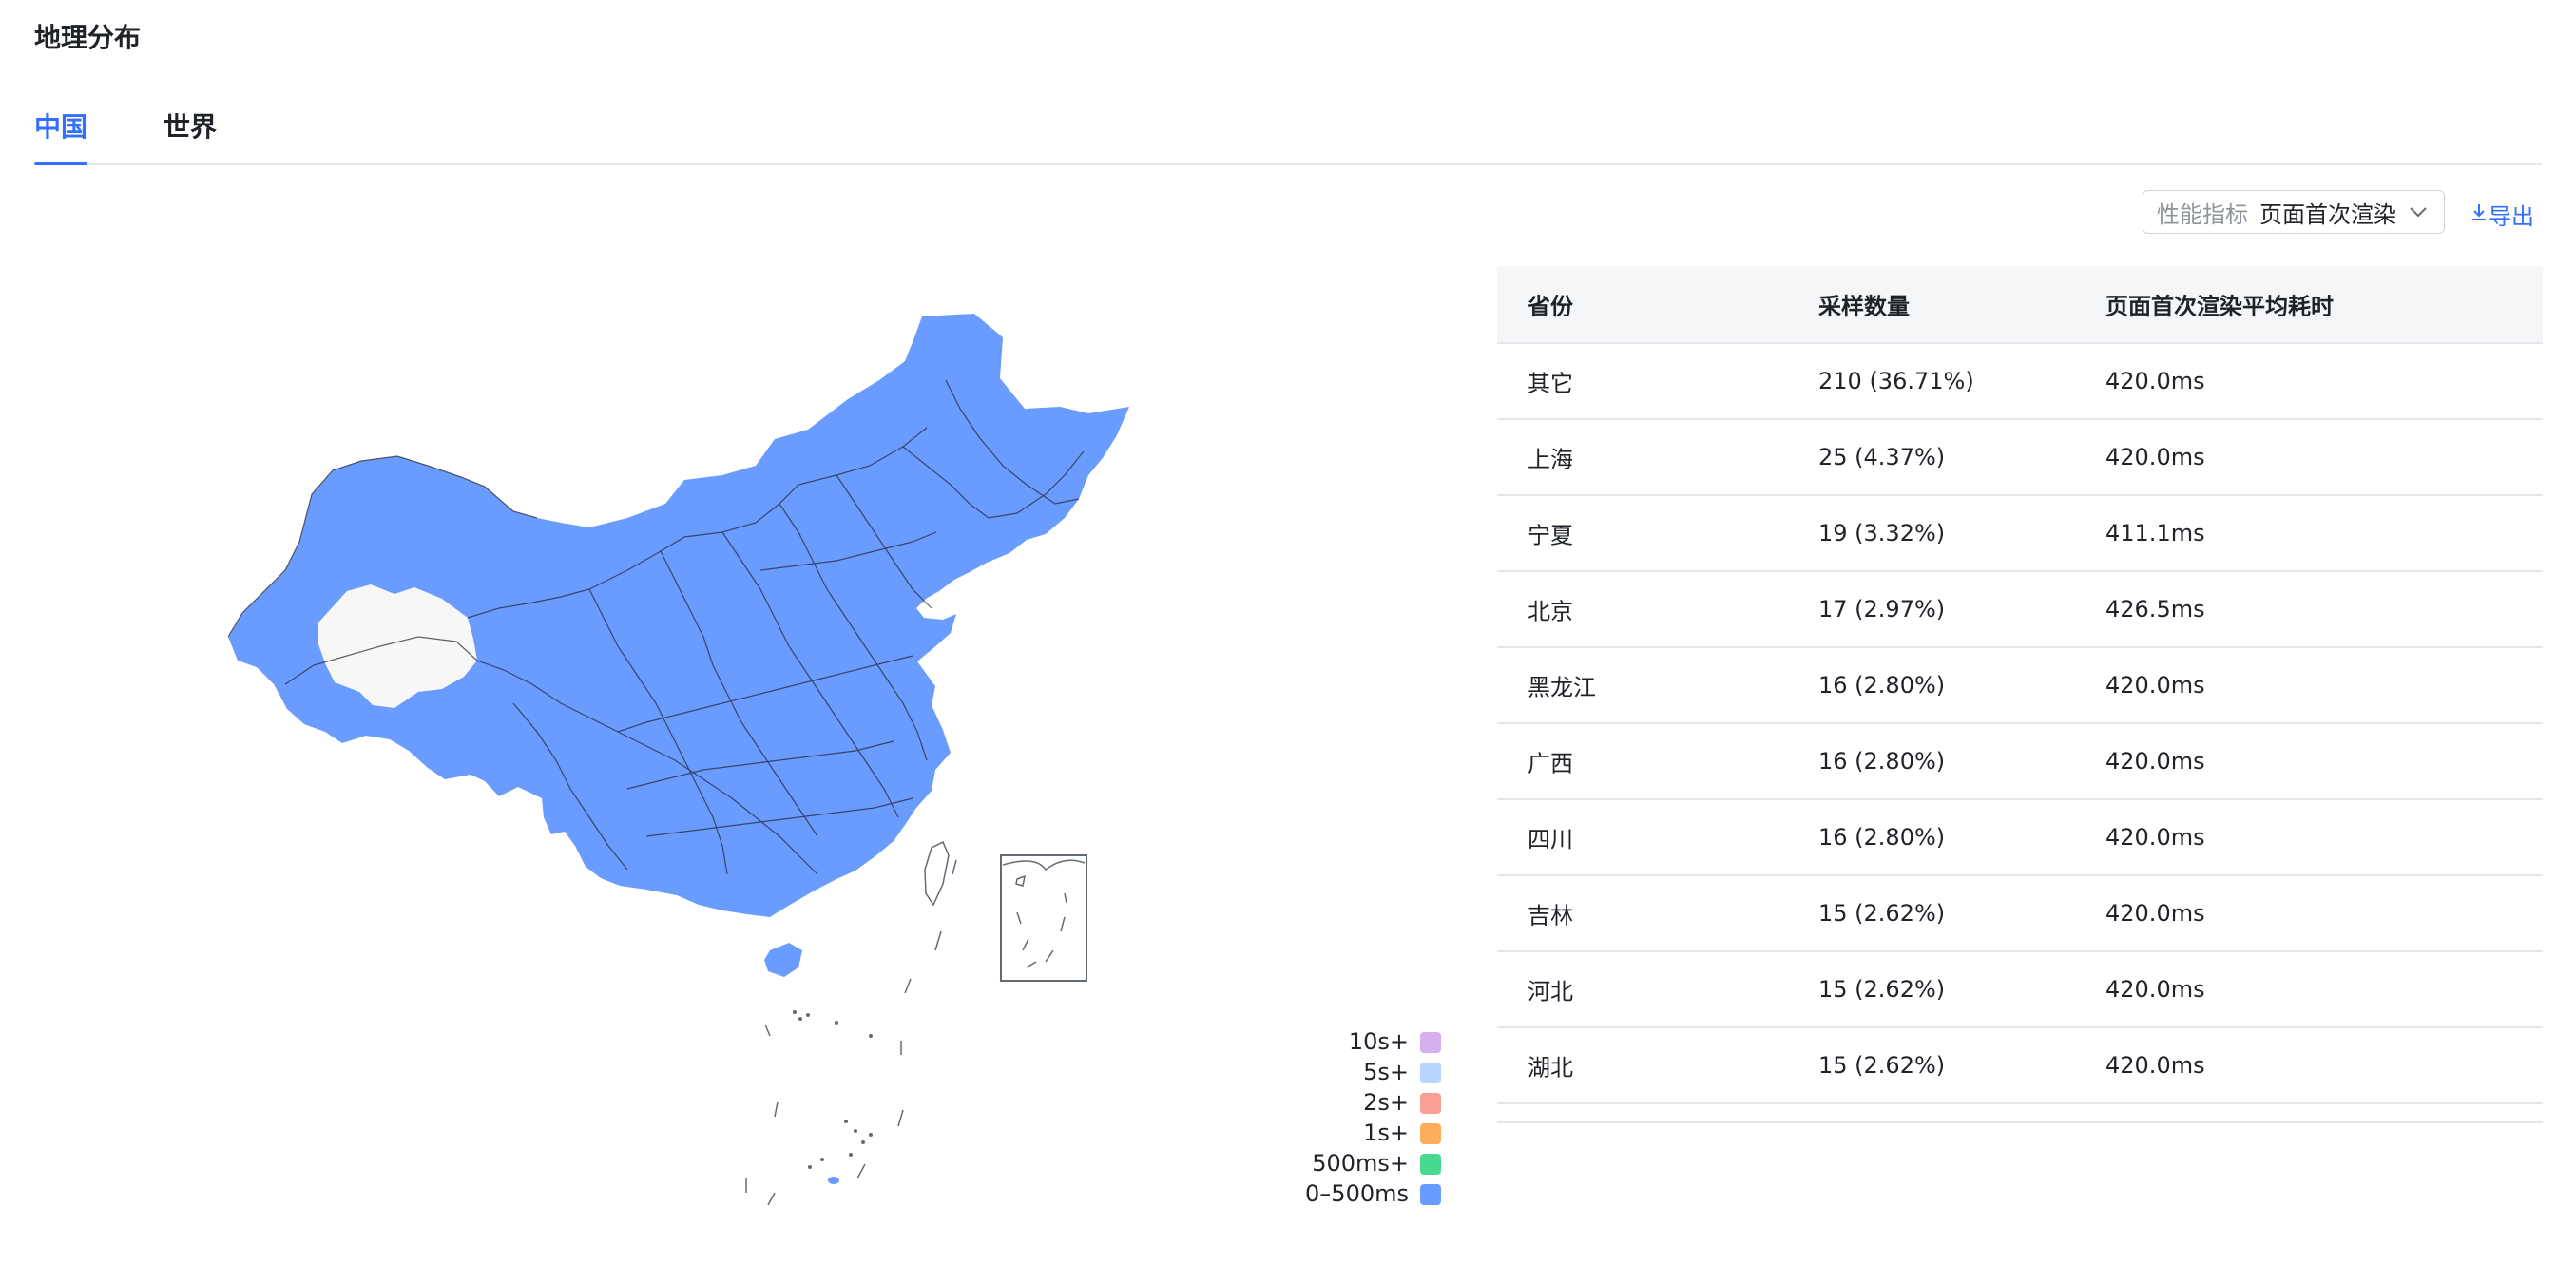 This screenshot has height=1264, width=2576. Describe the element at coordinates (1864, 304) in the screenshot. I see `column-header-samples: 采样数量` at that location.